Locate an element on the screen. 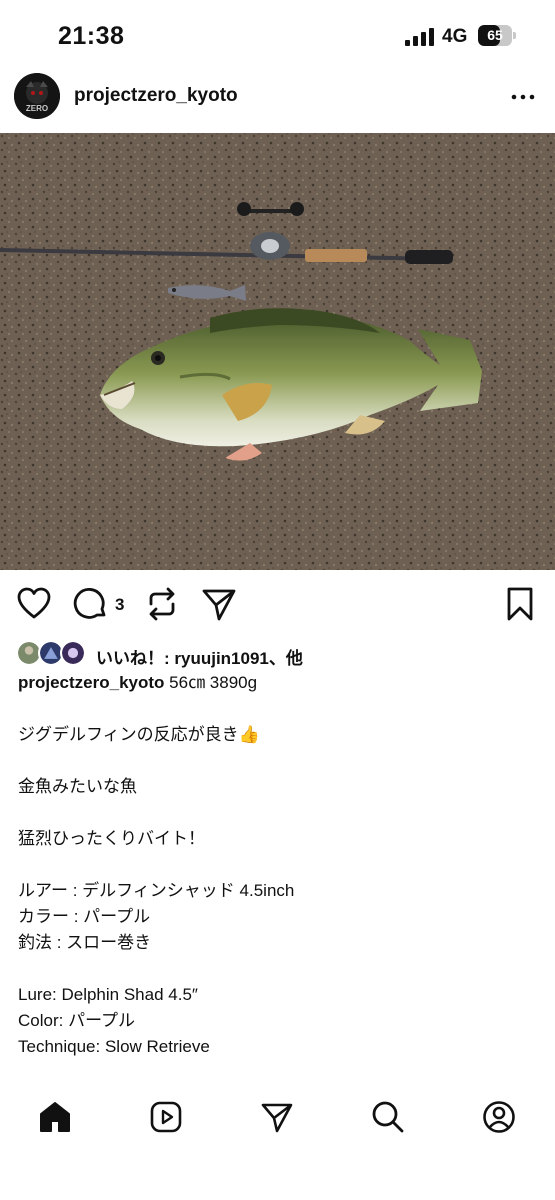 The height and width of the screenshot is (1200, 555). cellular-signal-icon is located at coordinates (419, 37).